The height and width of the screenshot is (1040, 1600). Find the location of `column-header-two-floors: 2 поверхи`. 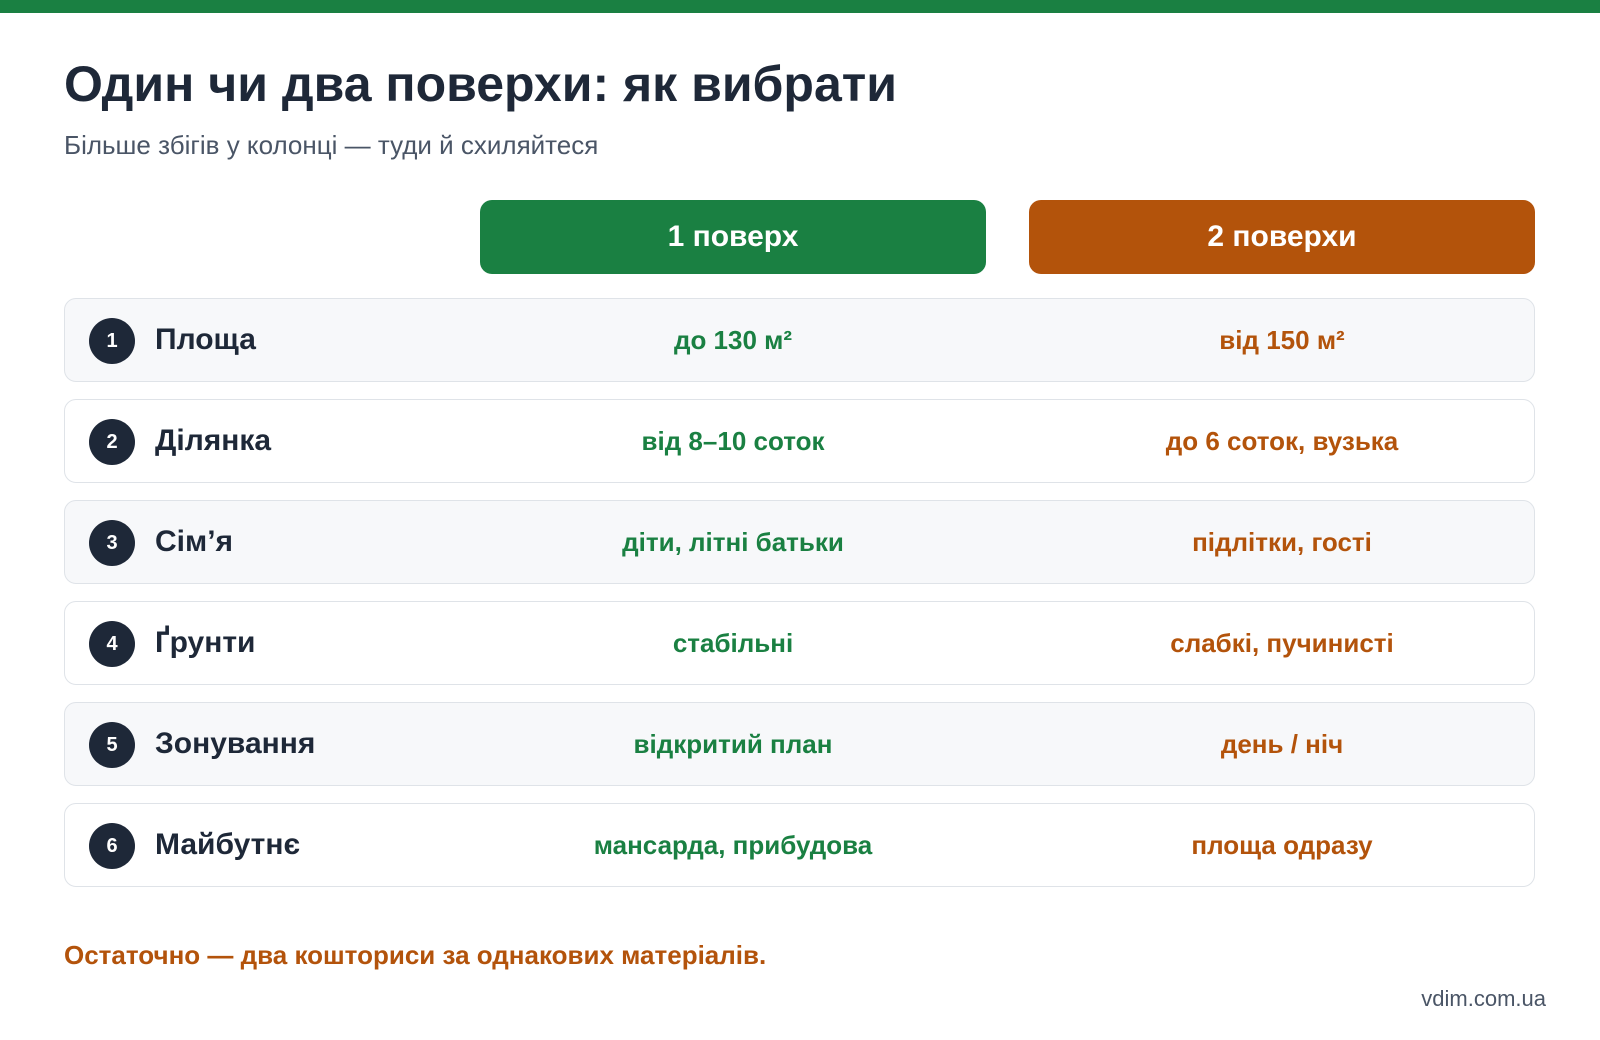

column-header-two-floors: 2 поверхи is located at coordinates (1282, 237).